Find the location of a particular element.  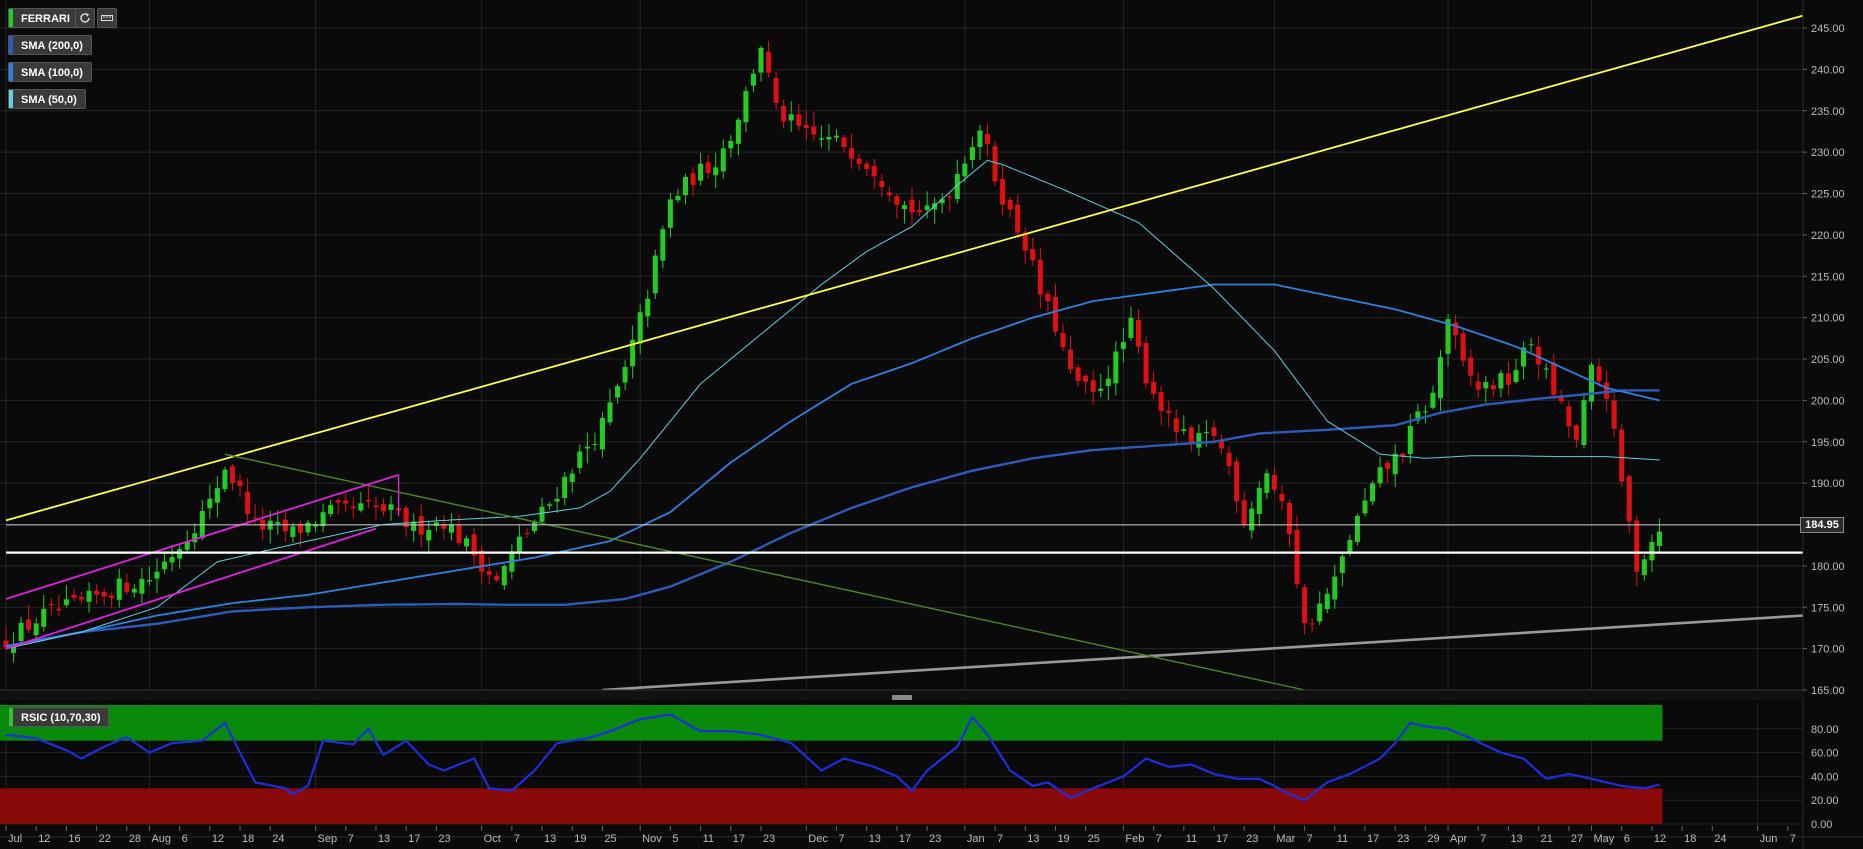

settings-button is located at coordinates (107, 18).